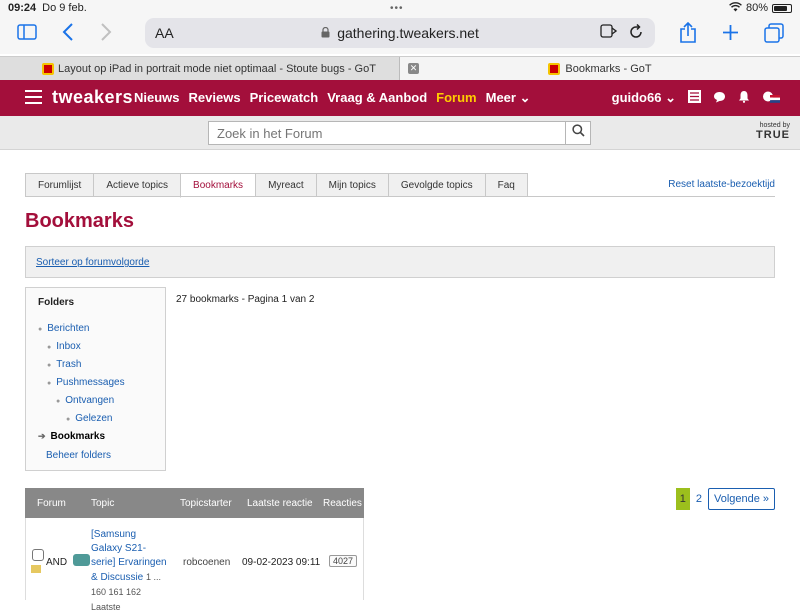  I want to click on close-tab-icon: ✕, so click(413, 68).